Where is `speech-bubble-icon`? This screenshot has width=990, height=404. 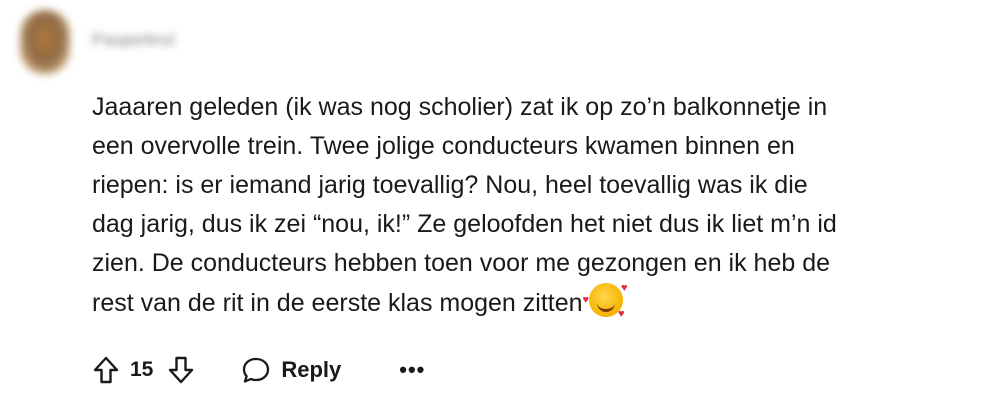
speech-bubble-icon is located at coordinates (256, 370).